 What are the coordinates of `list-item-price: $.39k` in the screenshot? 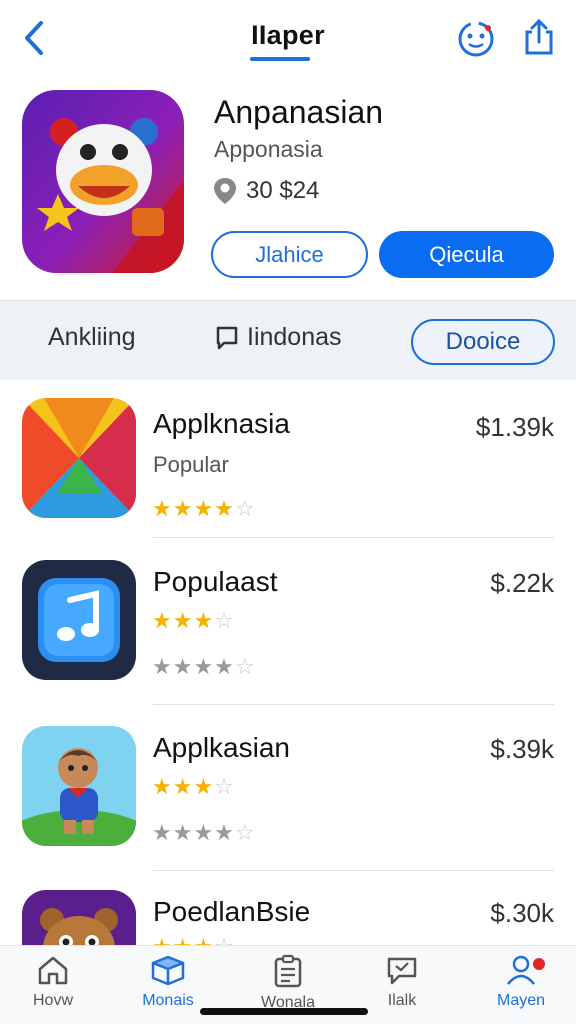 It's located at (522, 749).